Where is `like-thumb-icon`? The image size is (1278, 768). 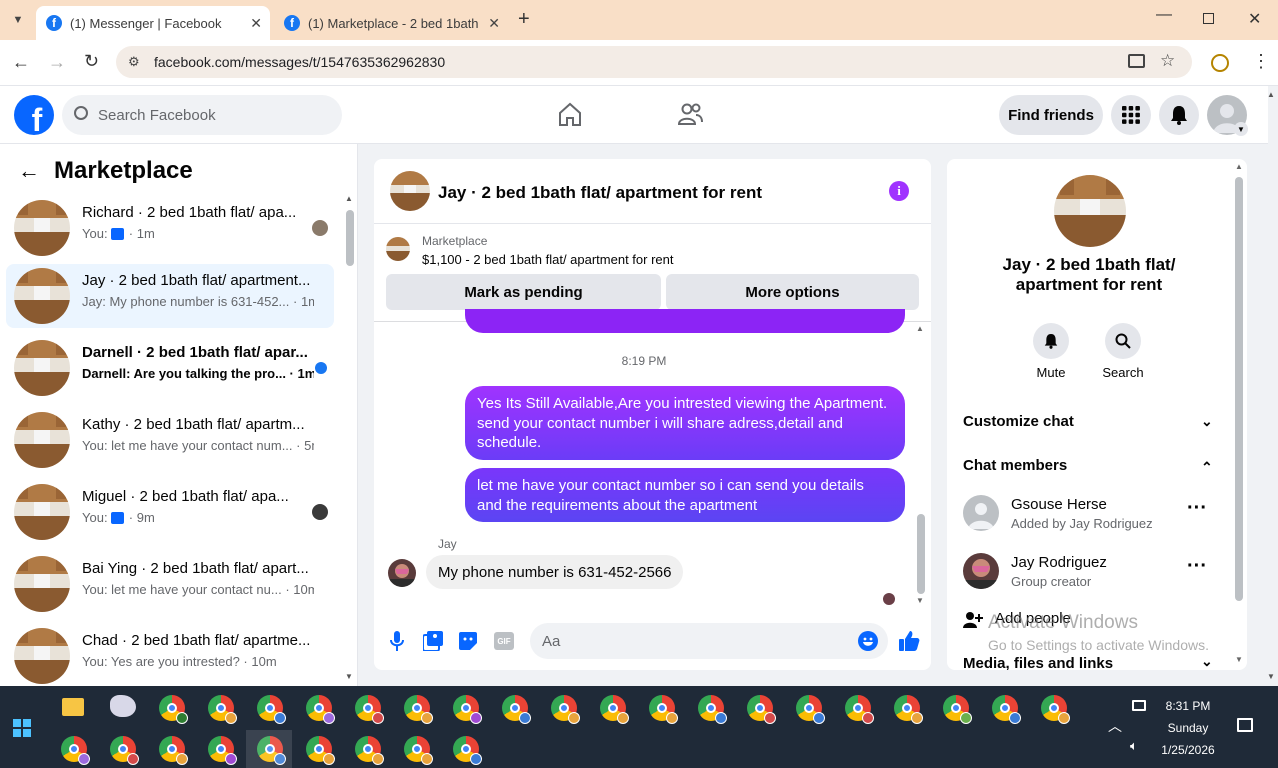 like-thumb-icon is located at coordinates (909, 641).